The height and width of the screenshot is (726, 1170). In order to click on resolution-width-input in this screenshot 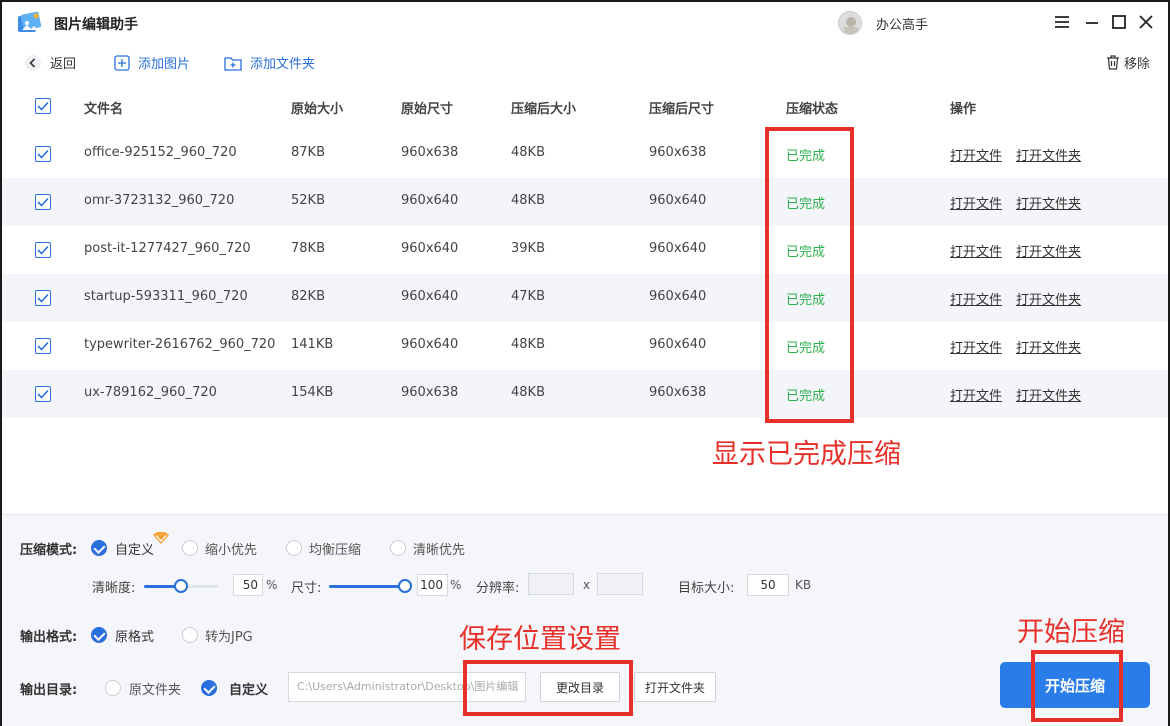, I will do `click(551, 584)`.